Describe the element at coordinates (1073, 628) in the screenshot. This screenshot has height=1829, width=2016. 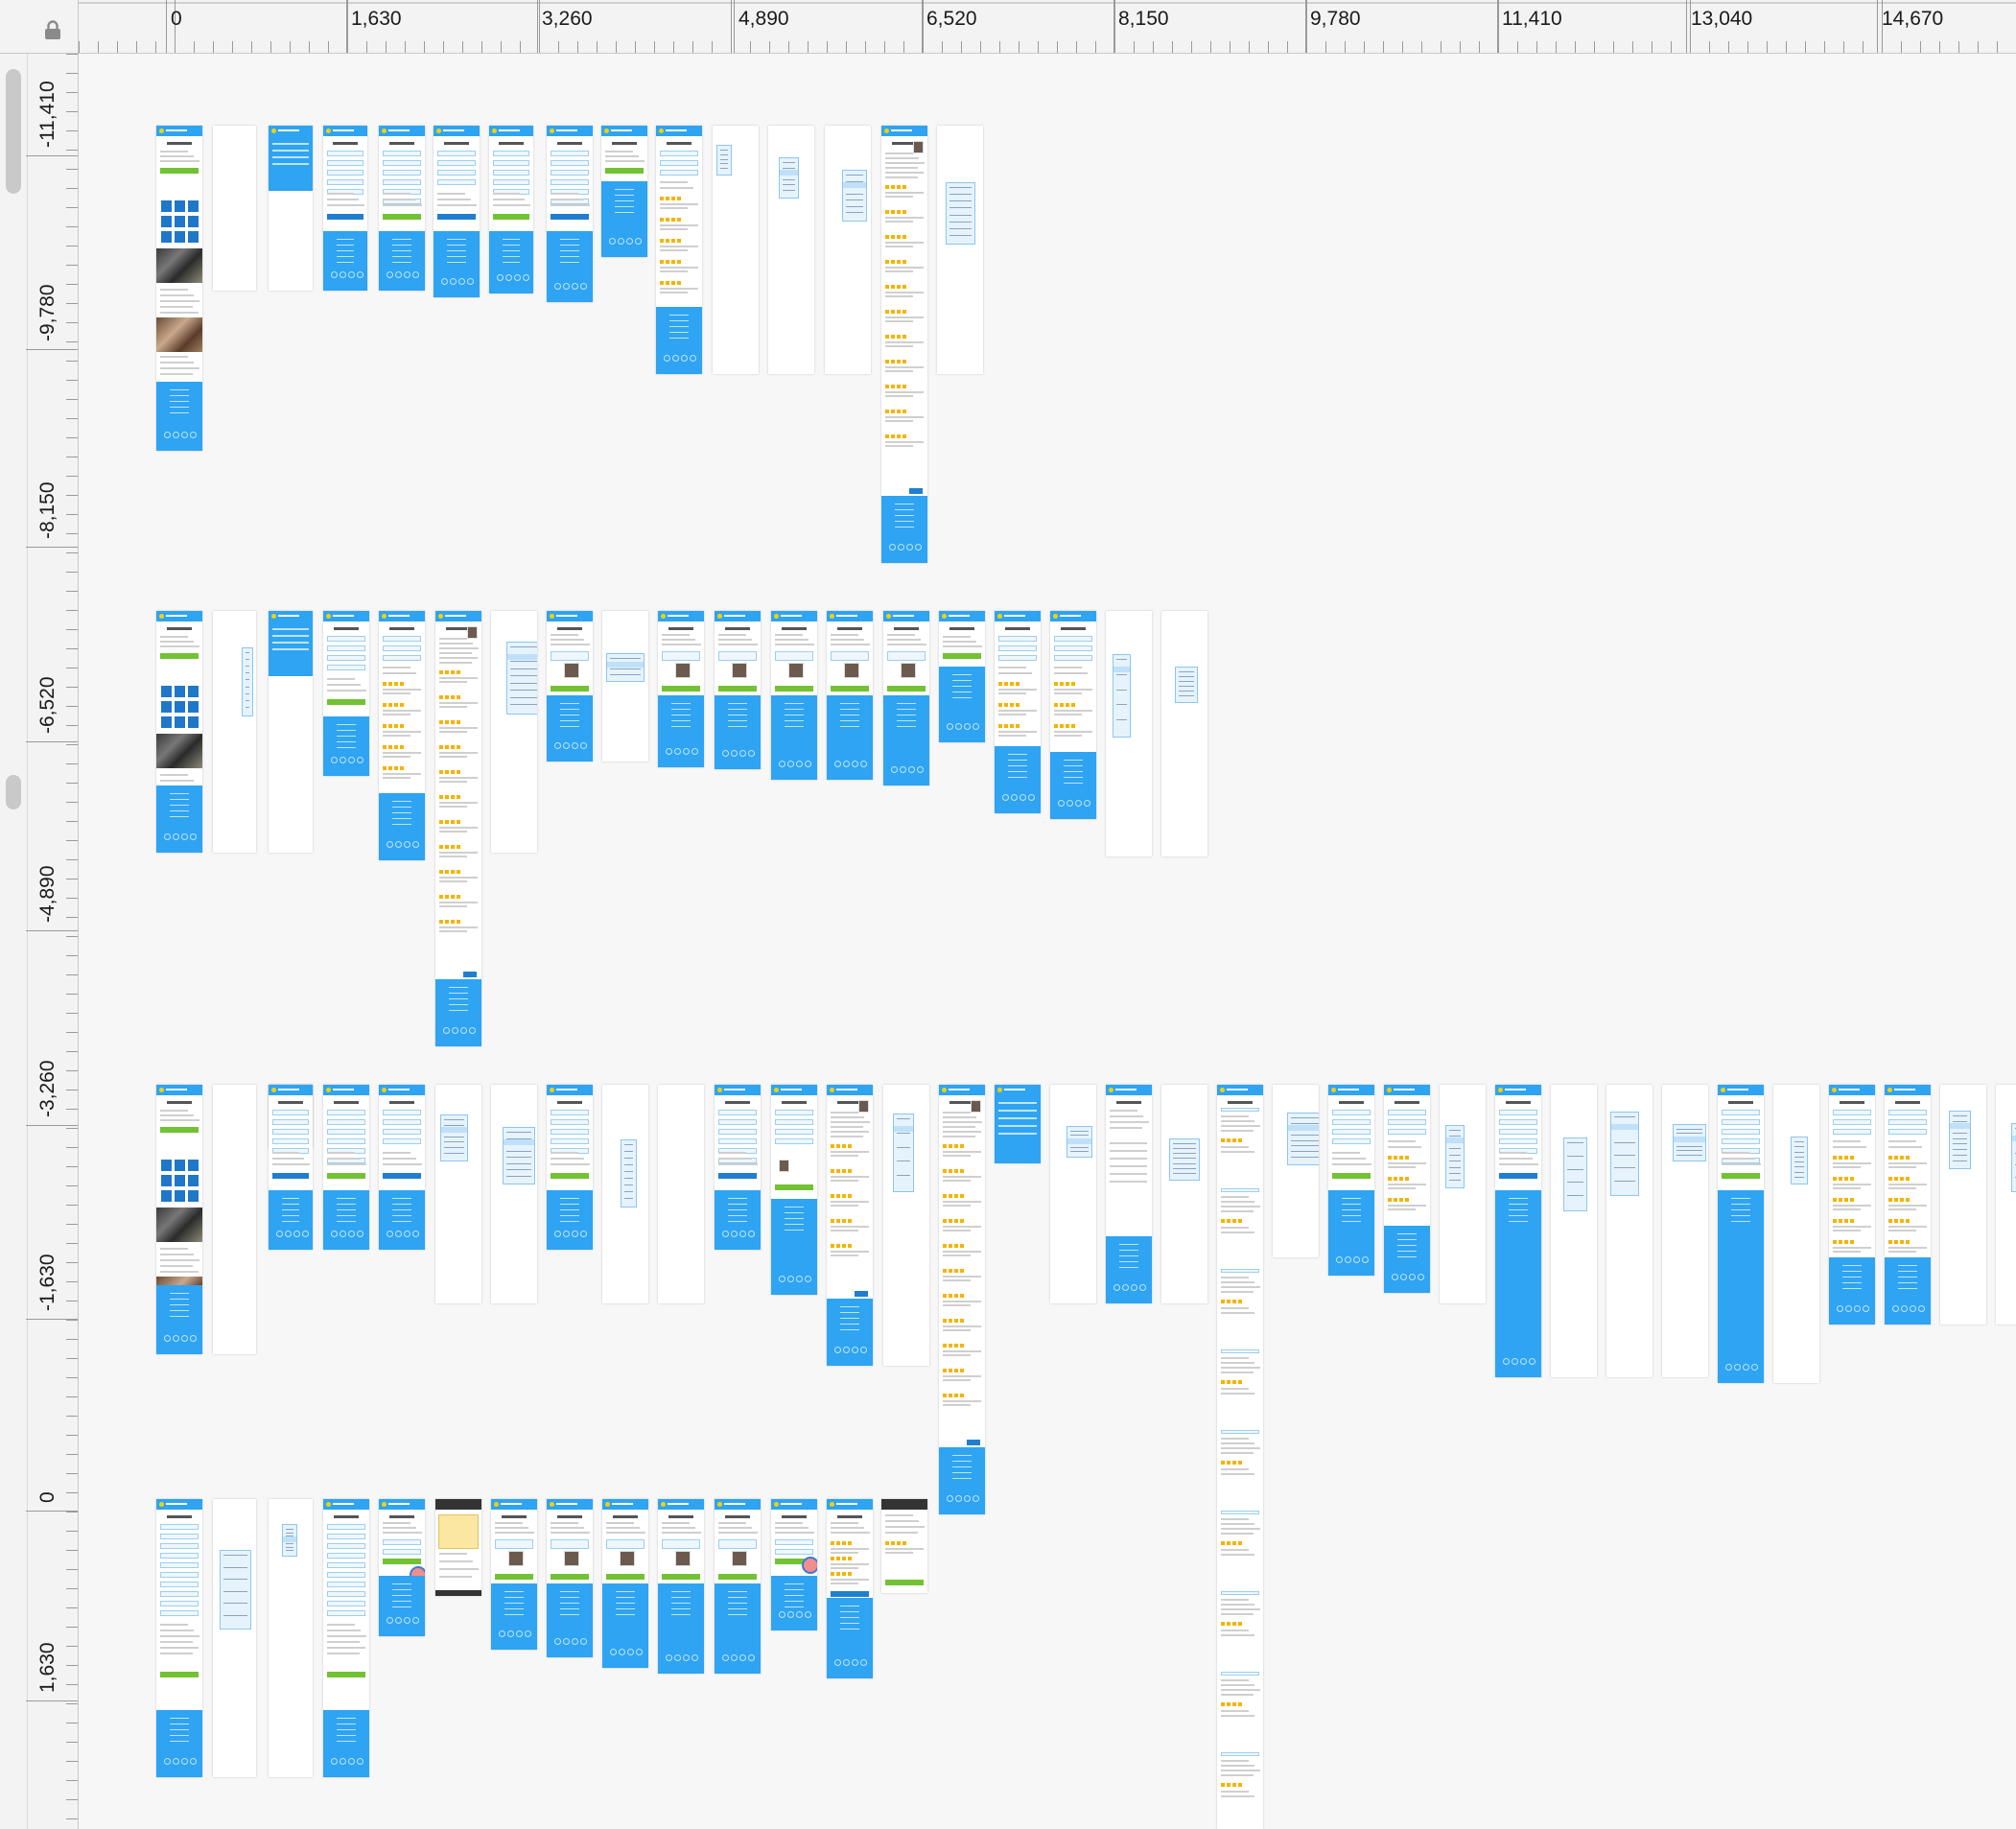
I see `screen-title` at that location.